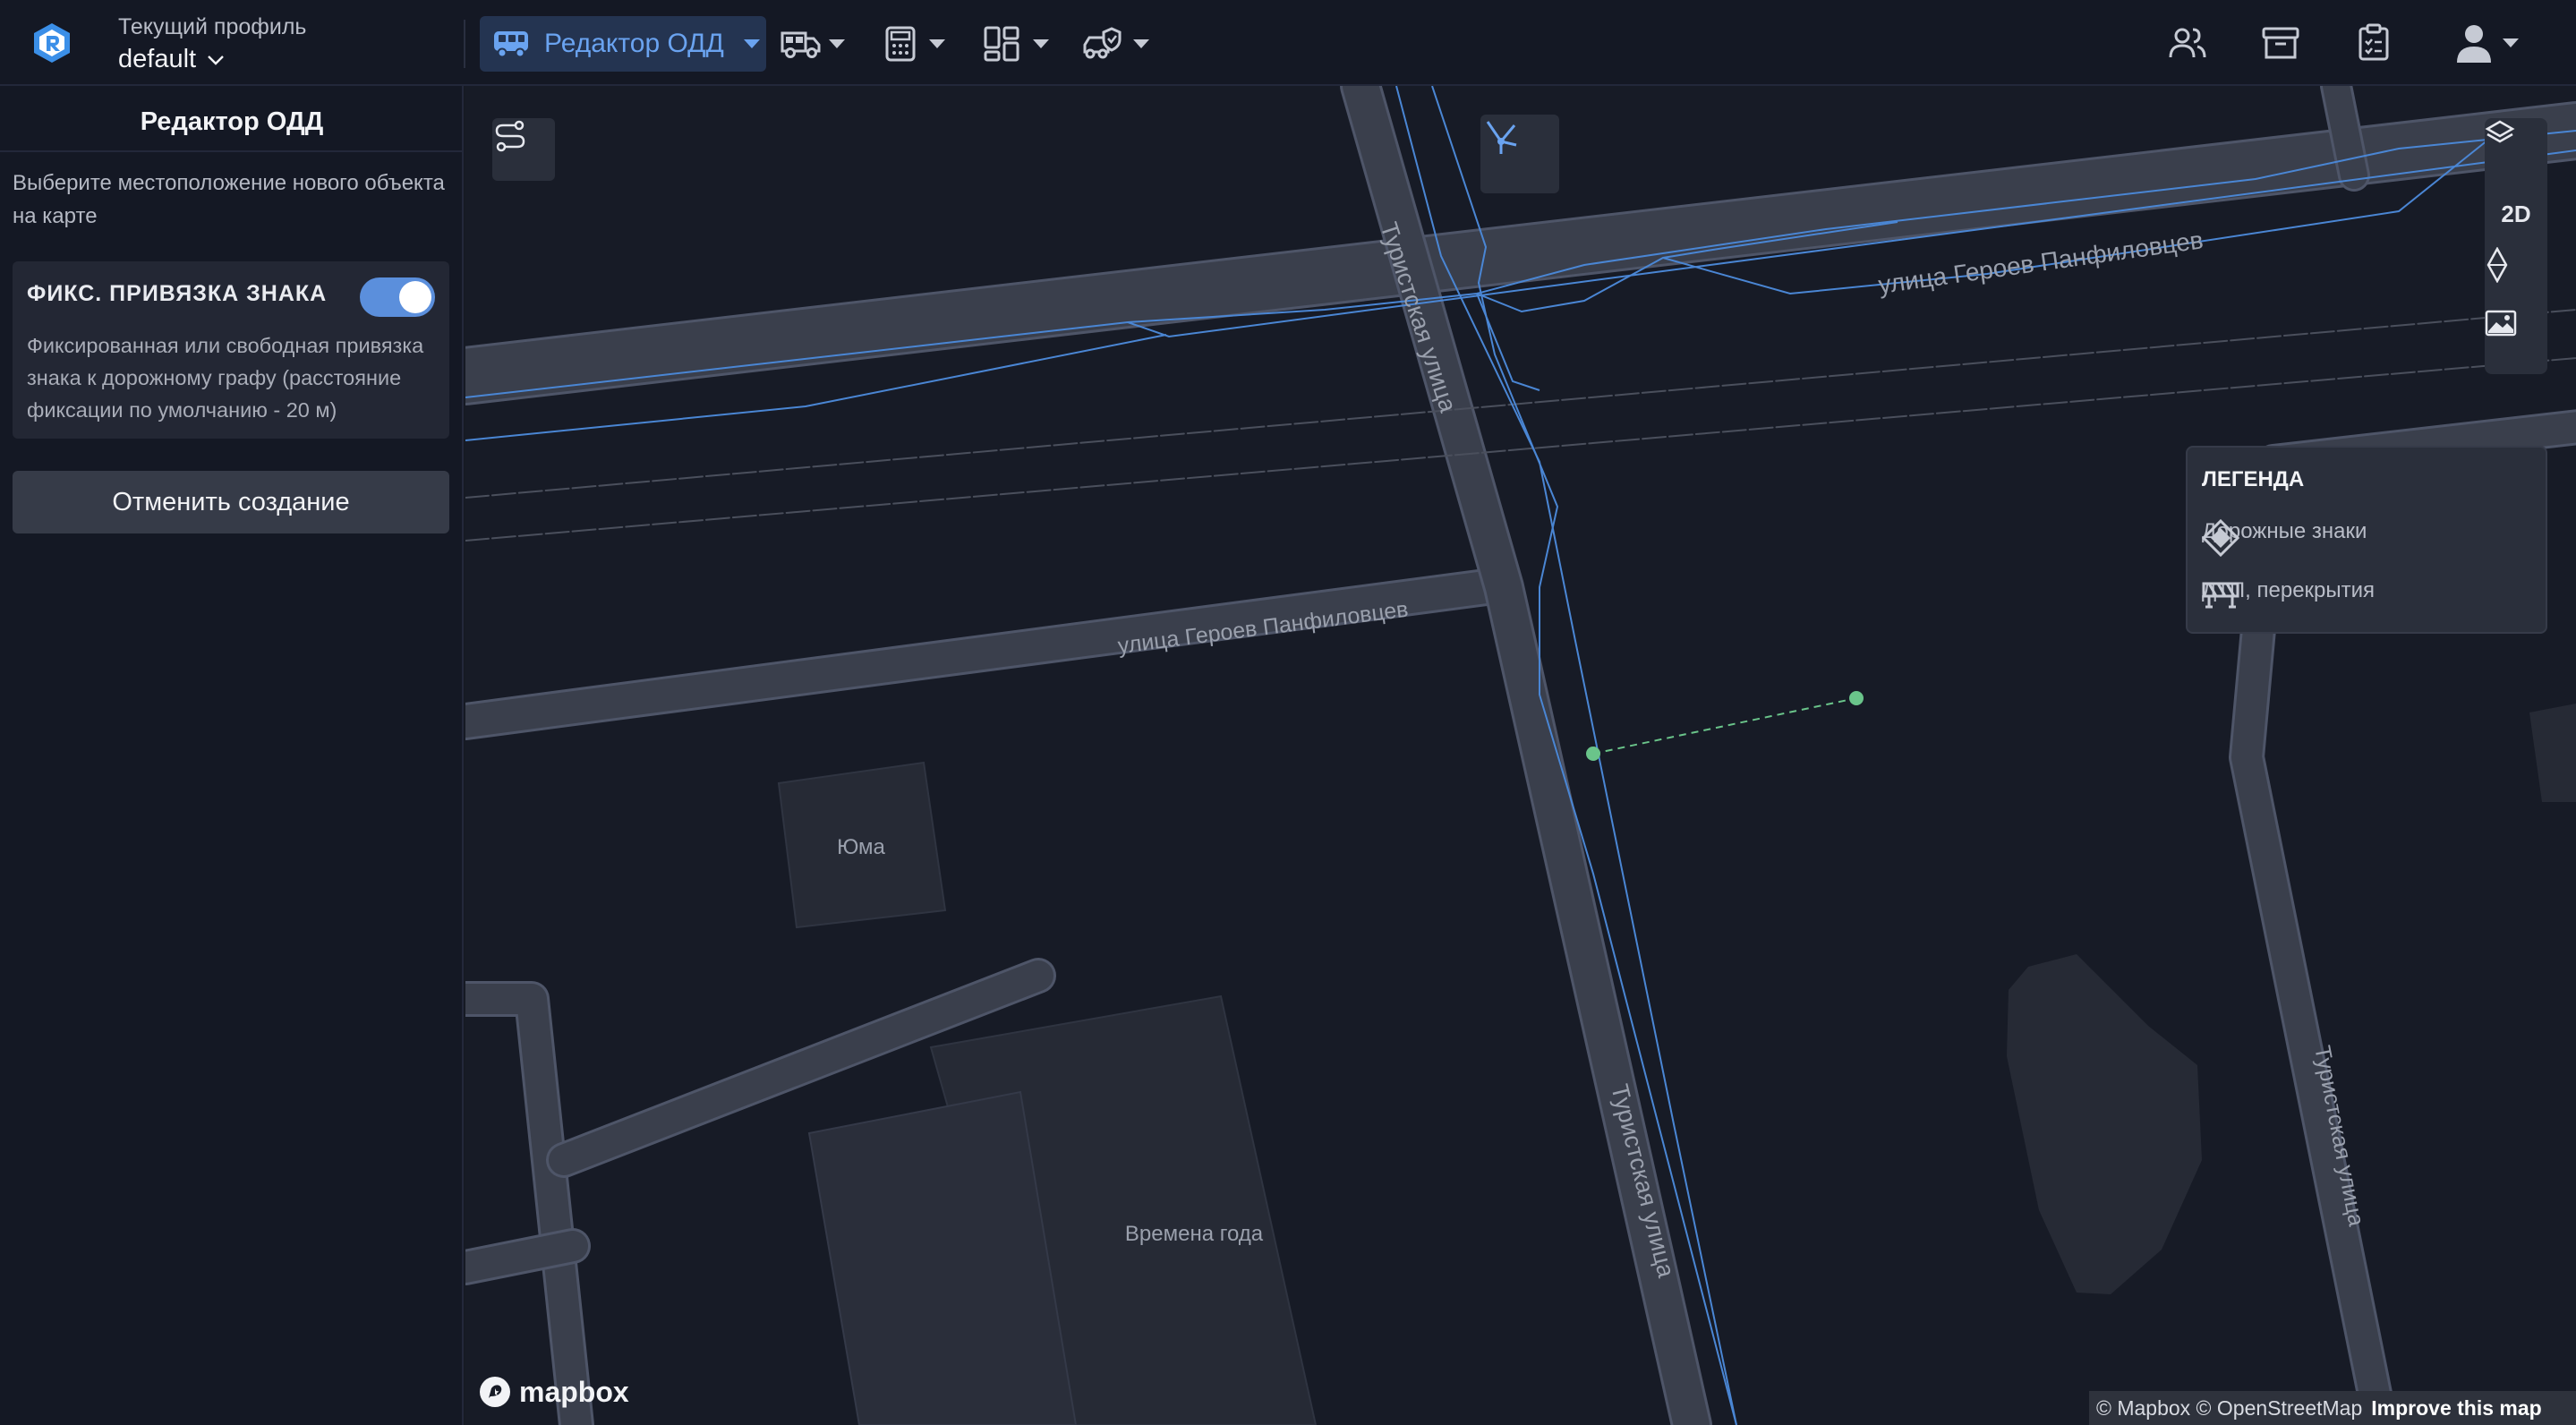  Describe the element at coordinates (510, 136) in the screenshot. I see `route-icon` at that location.